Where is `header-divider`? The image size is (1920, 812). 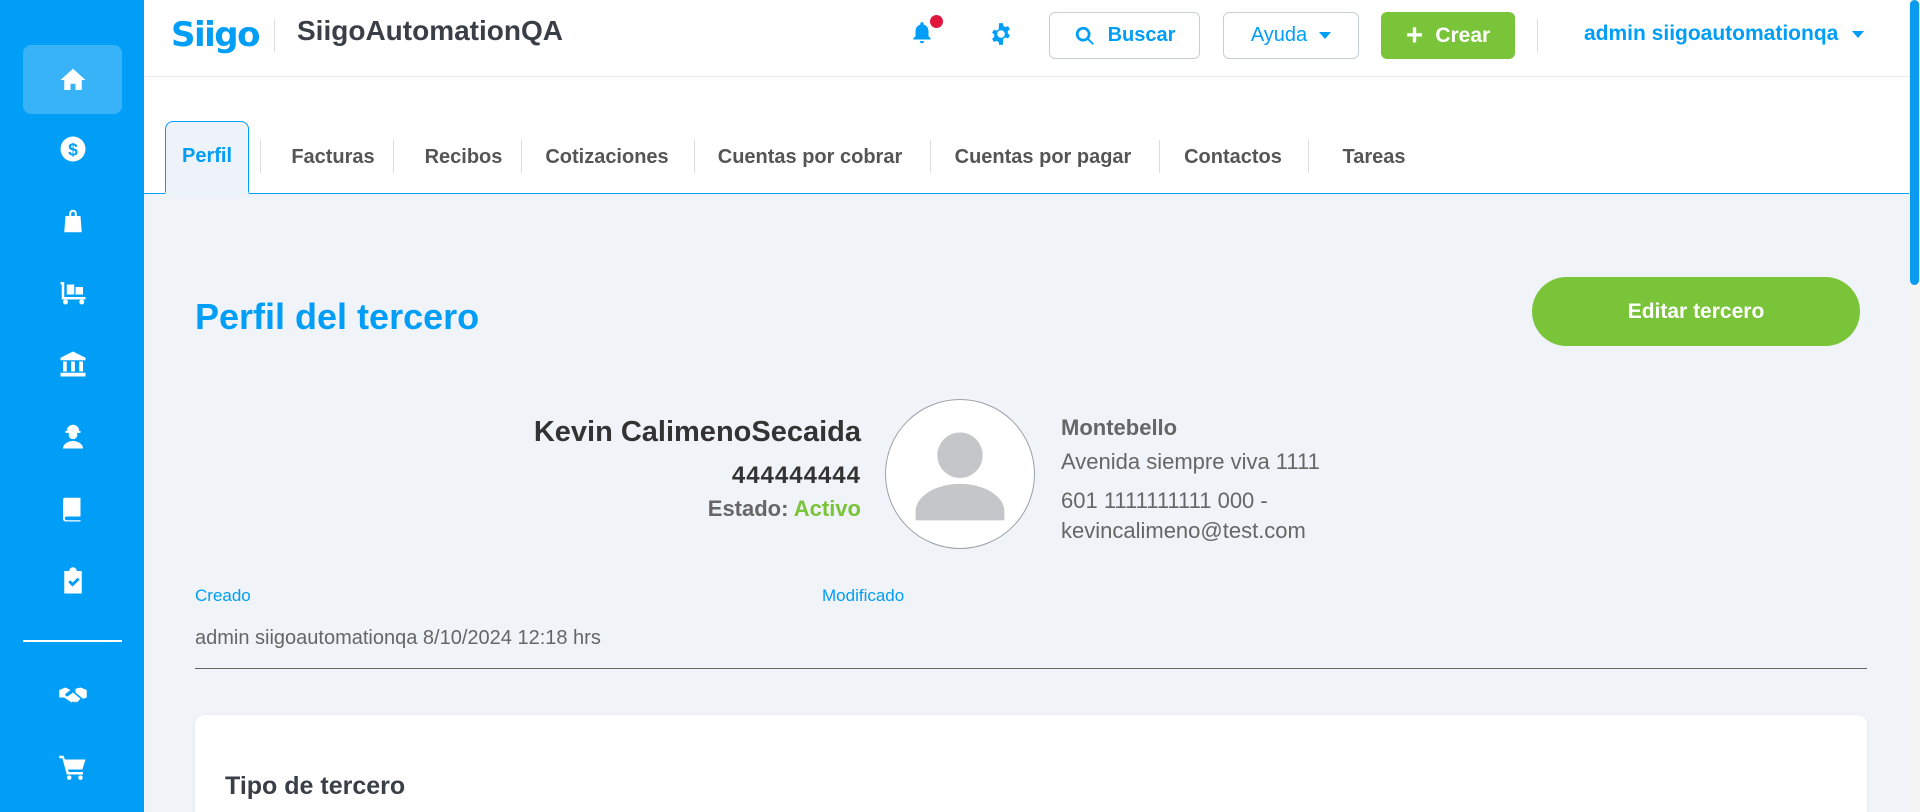 header-divider is located at coordinates (274, 35).